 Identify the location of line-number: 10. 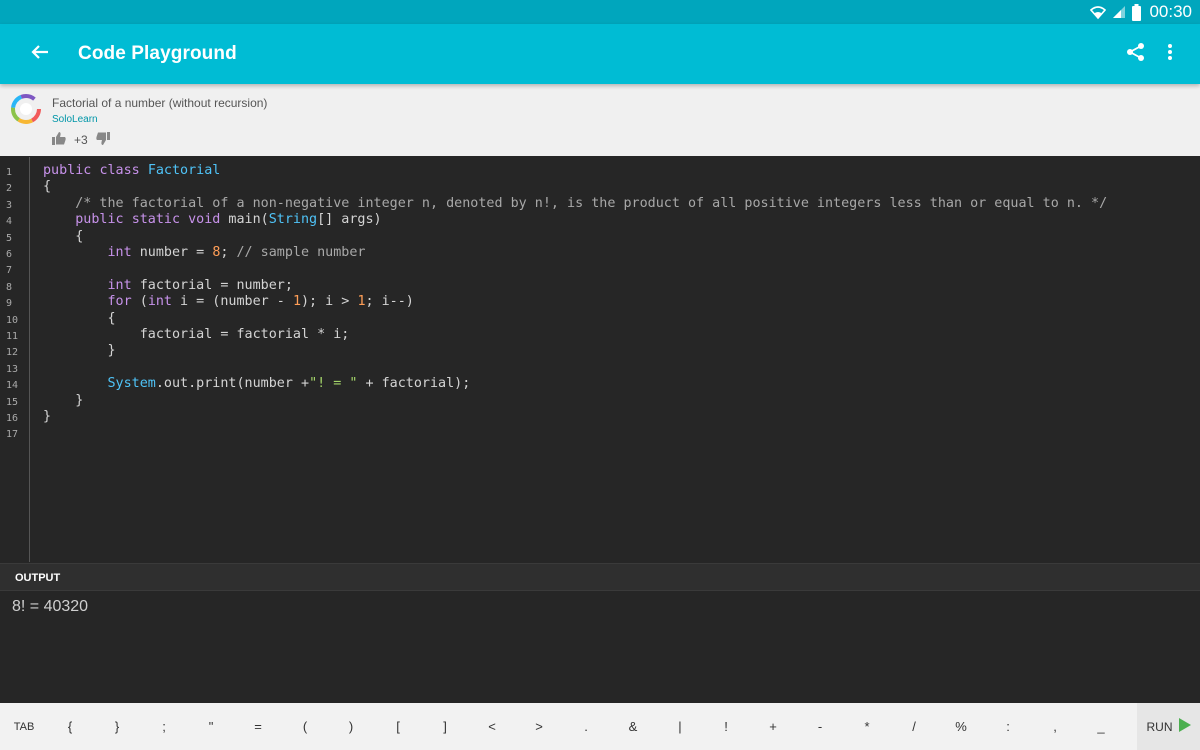
(12, 320).